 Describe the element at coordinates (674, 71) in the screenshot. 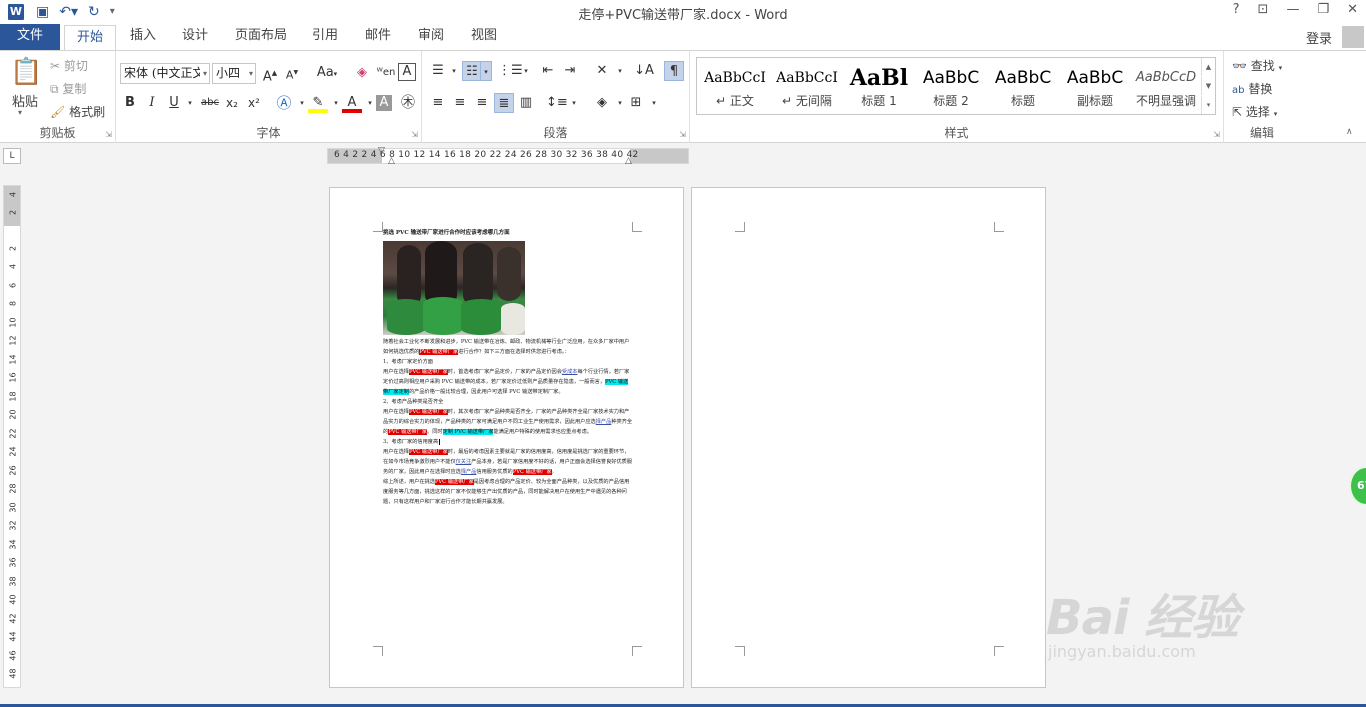

I see `show-marks-icon: ¶` at that location.